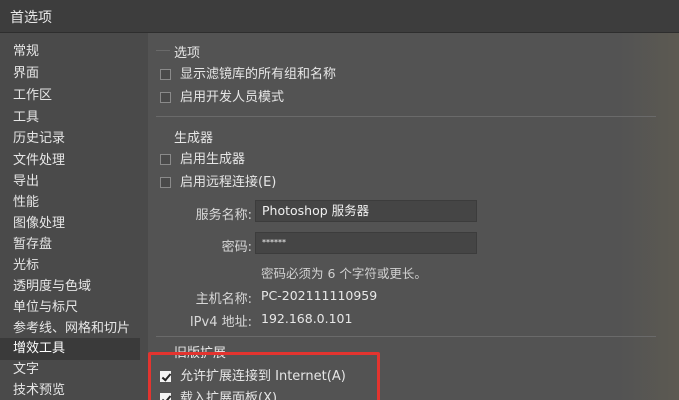 The height and width of the screenshot is (400, 679). Describe the element at coordinates (339, 16) in the screenshot. I see `title-bar: 首选项` at that location.